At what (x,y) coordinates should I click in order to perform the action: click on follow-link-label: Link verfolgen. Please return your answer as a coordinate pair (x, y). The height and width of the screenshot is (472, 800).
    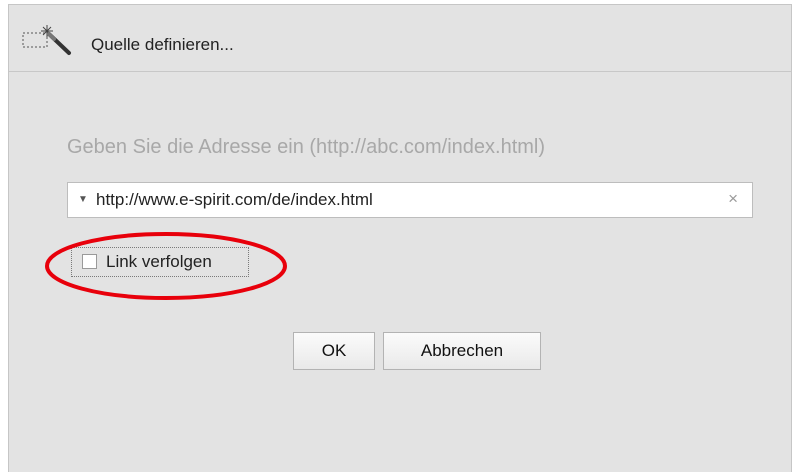
    Looking at the image, I should click on (159, 262).